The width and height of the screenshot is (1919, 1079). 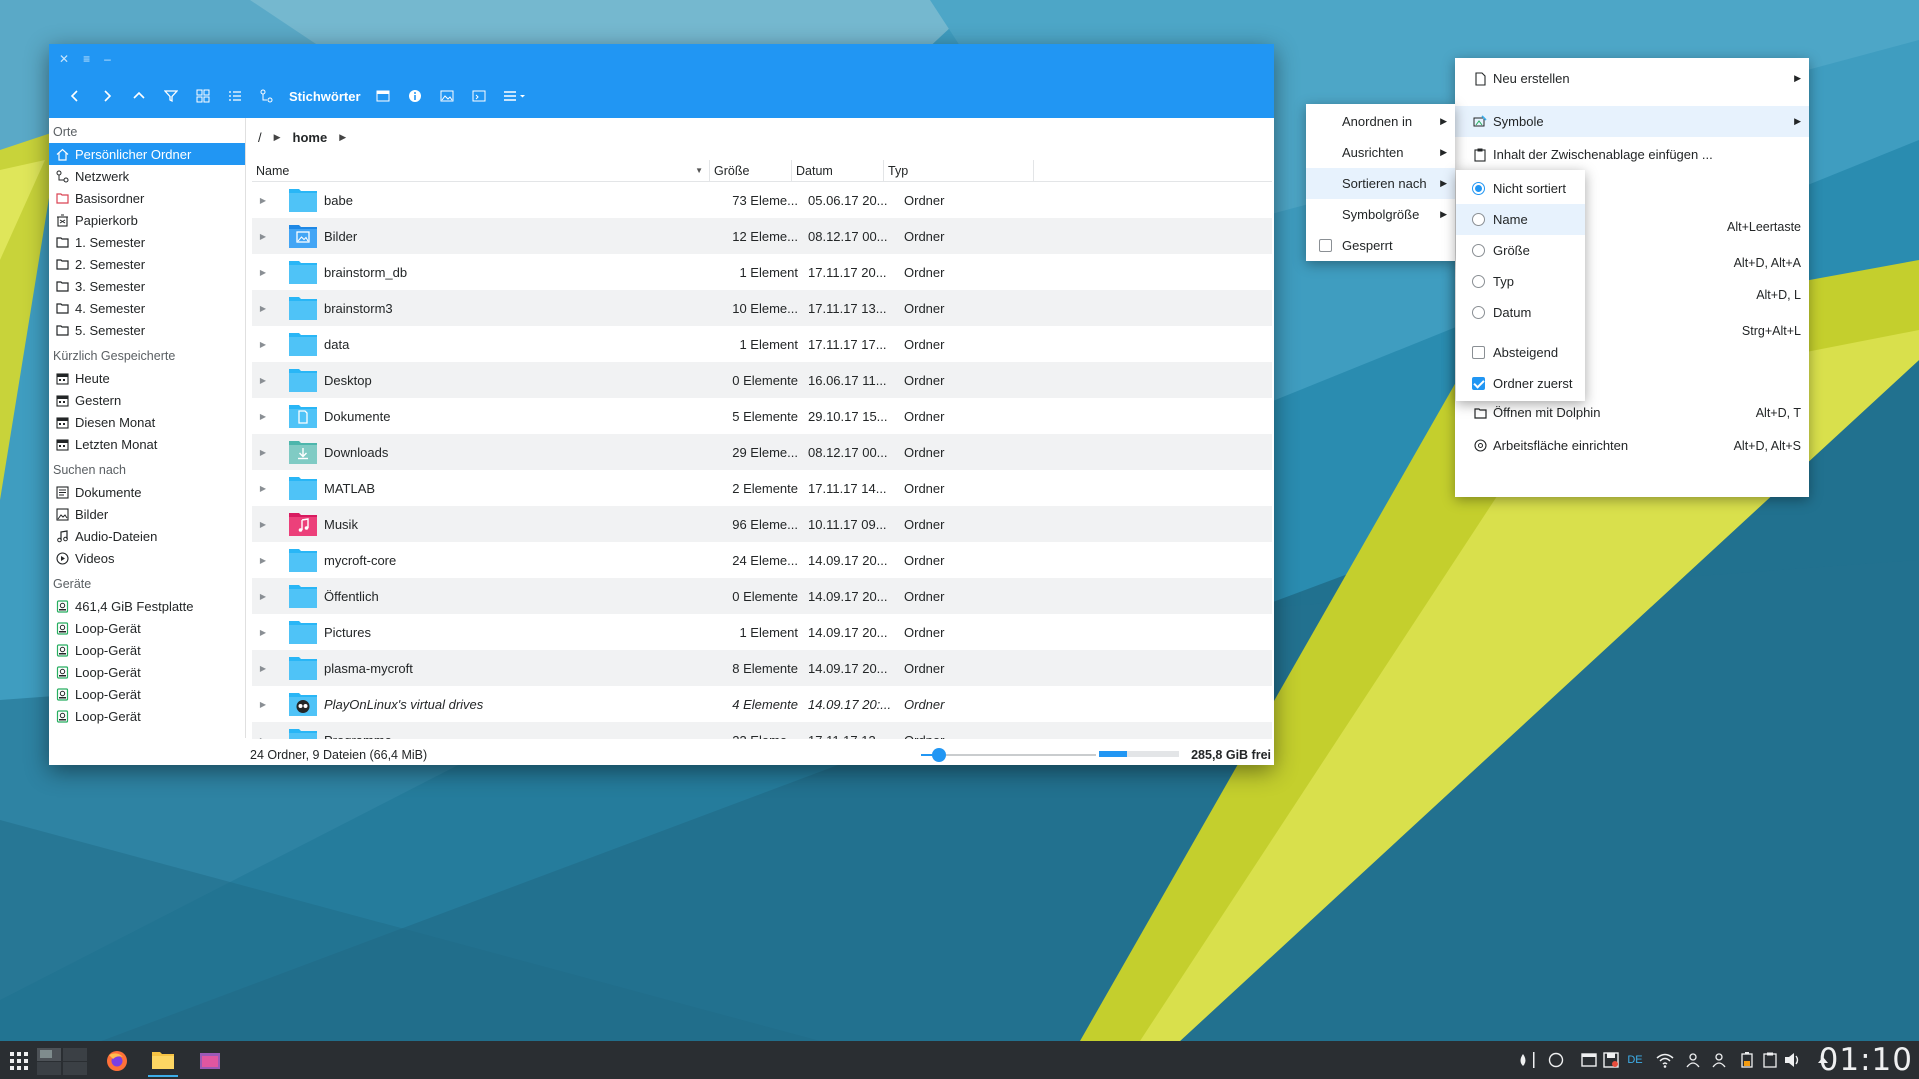 I want to click on tray-clipboard-icon, so click(x=1770, y=1060).